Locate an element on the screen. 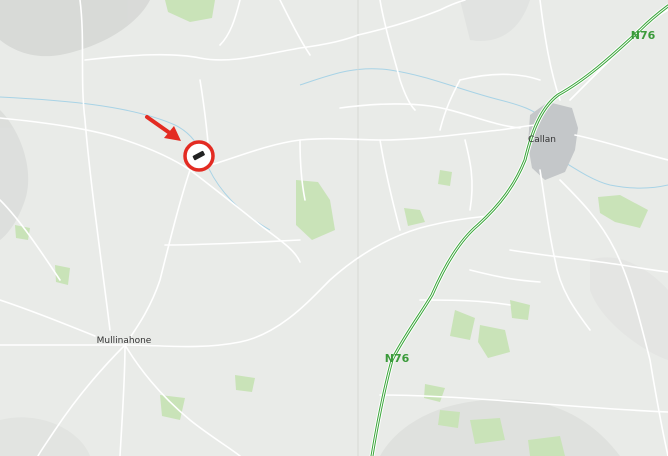 The image size is (668, 456). place-label-callan: Callan is located at coordinates (542, 140).